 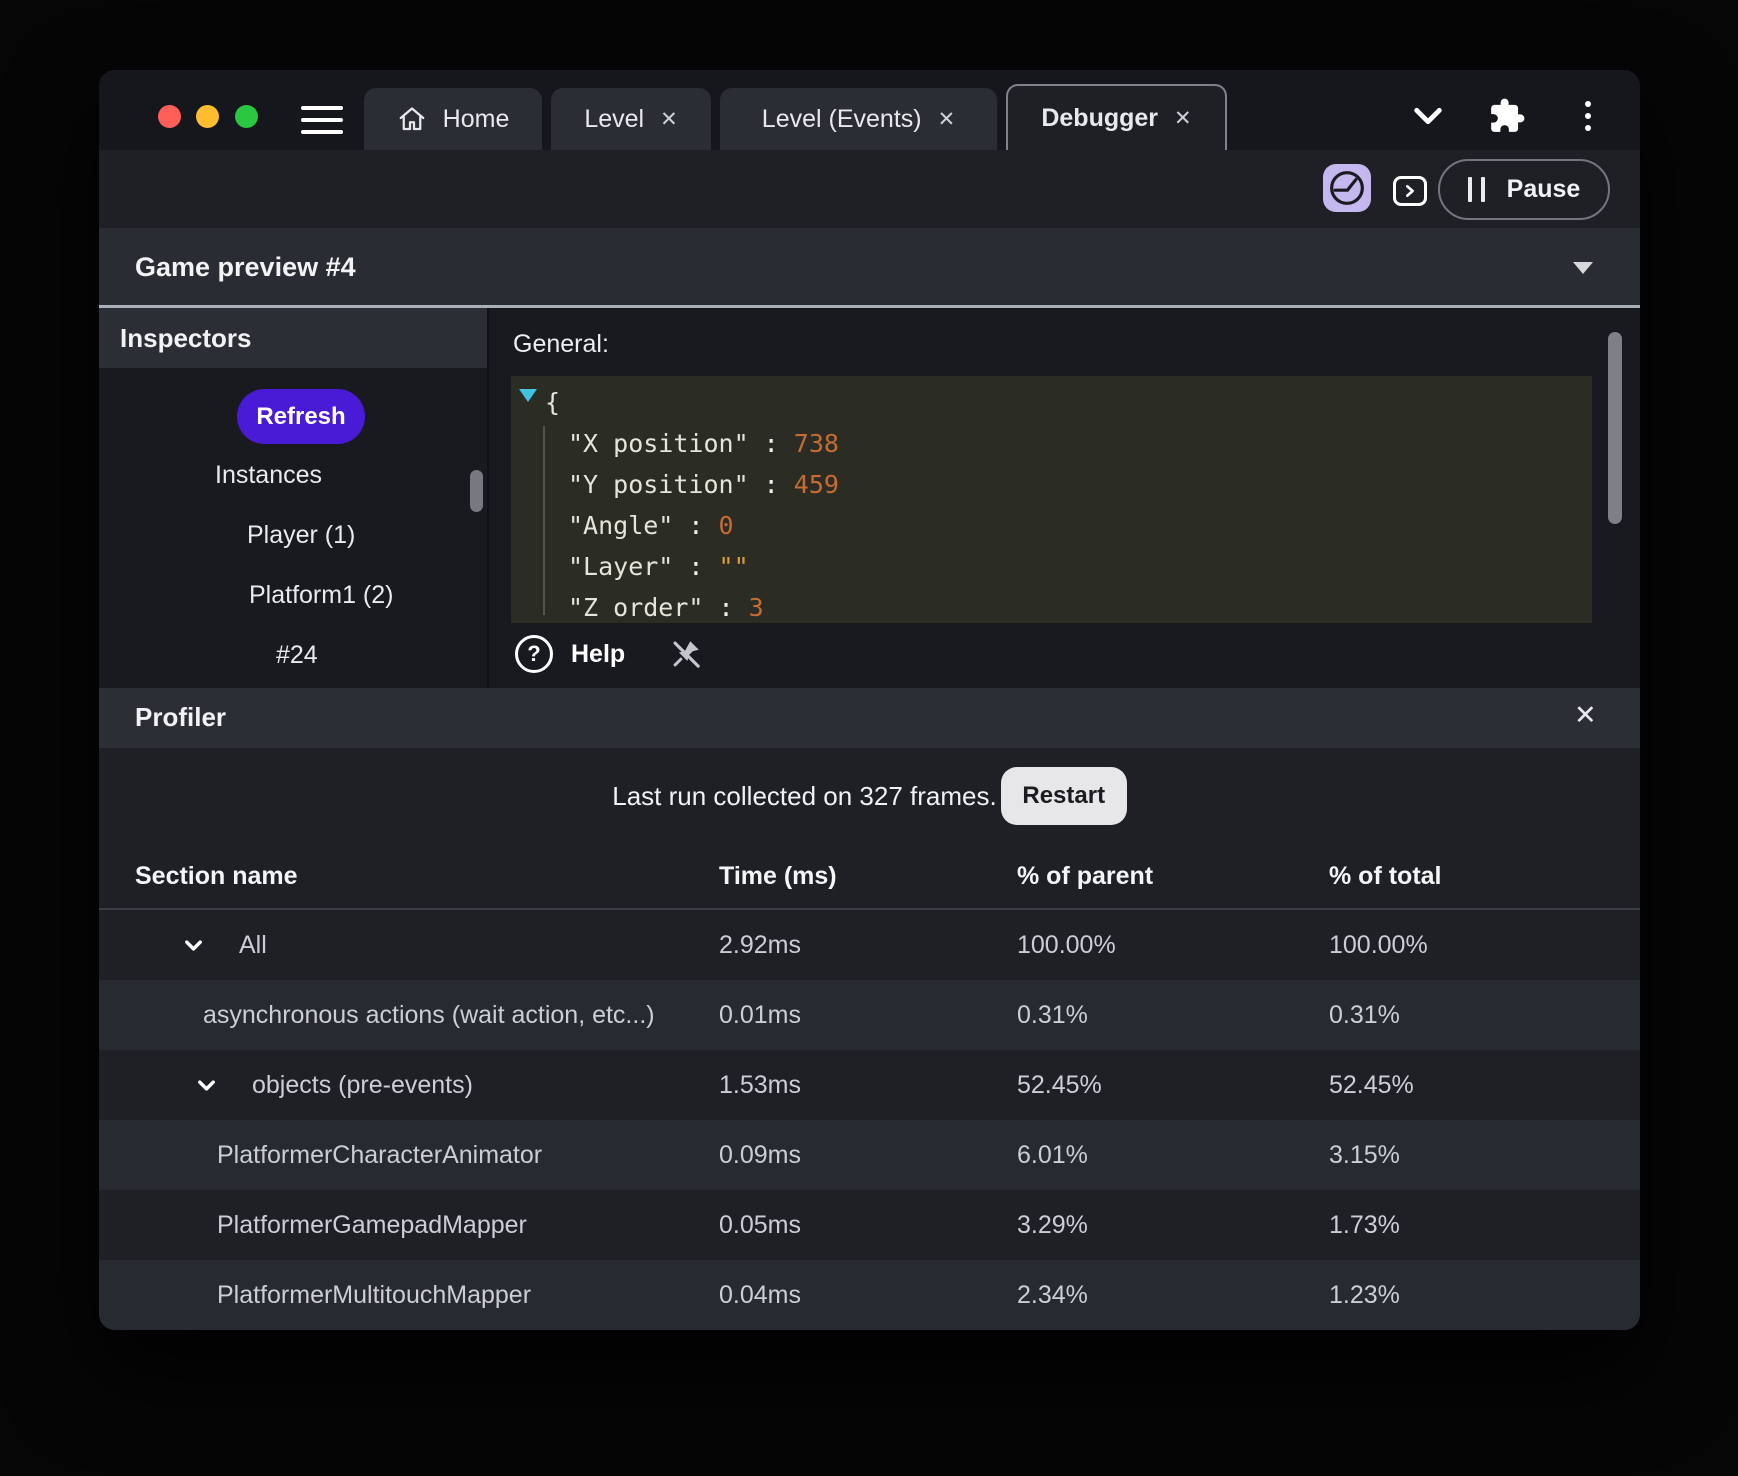 I want to click on inspectors-title: Inspectors, so click(x=186, y=337).